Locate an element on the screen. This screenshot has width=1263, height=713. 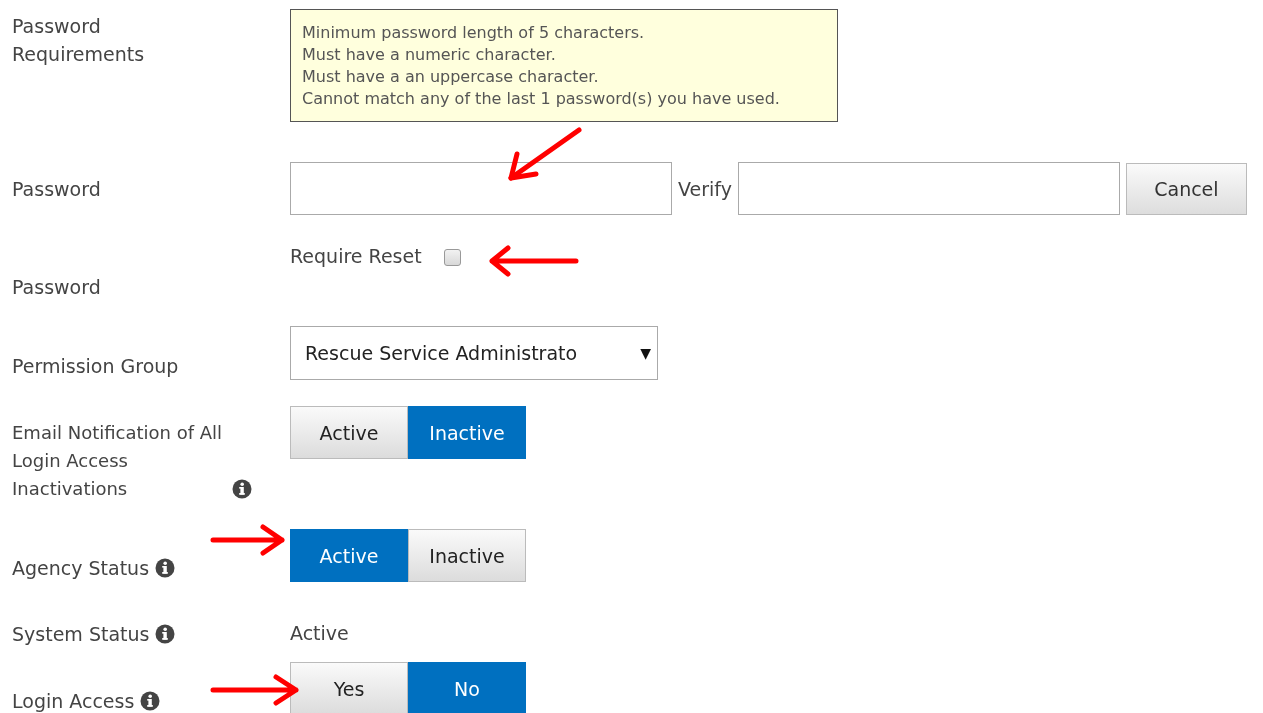
dropdown: Rescue Service Administrato ▼ is located at coordinates (474, 353).